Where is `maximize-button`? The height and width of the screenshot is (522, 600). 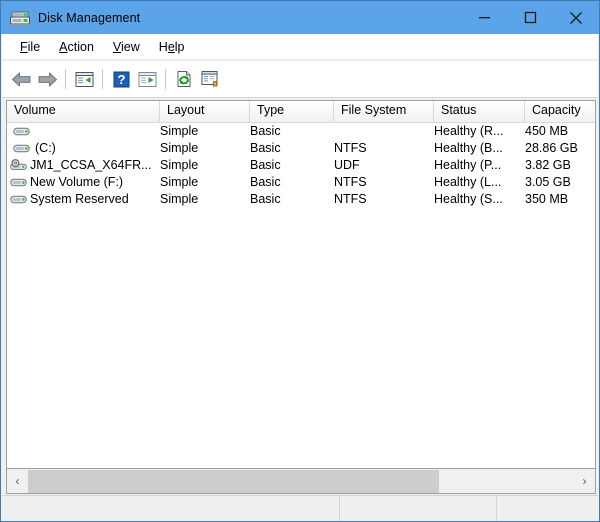
maximize-button is located at coordinates (530, 17).